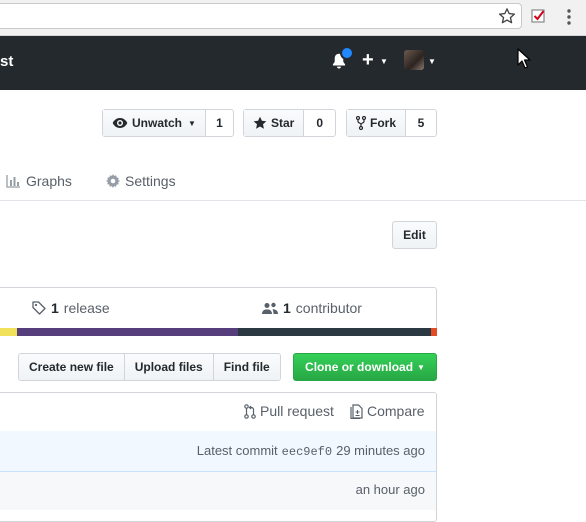 This screenshot has height=522, width=586. What do you see at coordinates (287, 308) in the screenshot?
I see `contributors-count: 1` at bounding box center [287, 308].